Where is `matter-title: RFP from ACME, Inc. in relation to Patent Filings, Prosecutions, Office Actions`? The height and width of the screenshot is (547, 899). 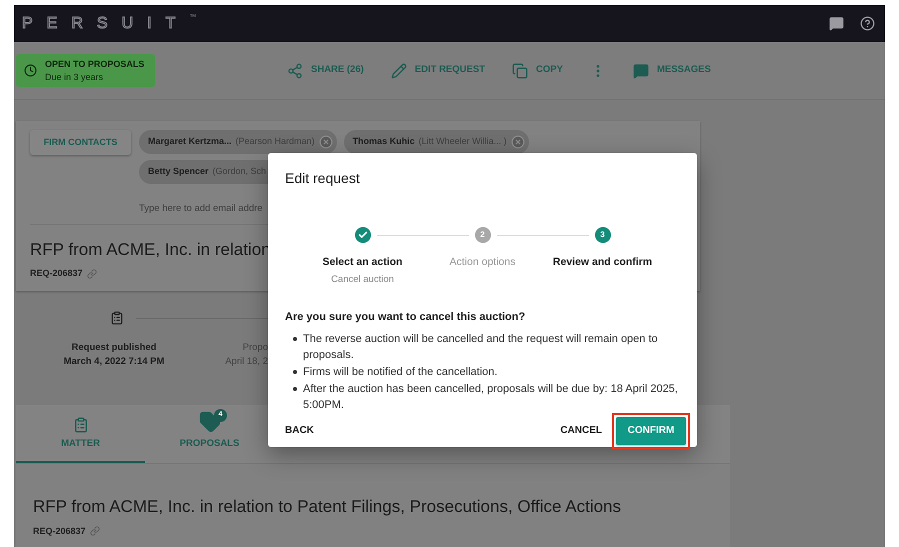 matter-title: RFP from ACME, Inc. in relation to Patent Filings, Prosecutions, Office Actions is located at coordinates (327, 507).